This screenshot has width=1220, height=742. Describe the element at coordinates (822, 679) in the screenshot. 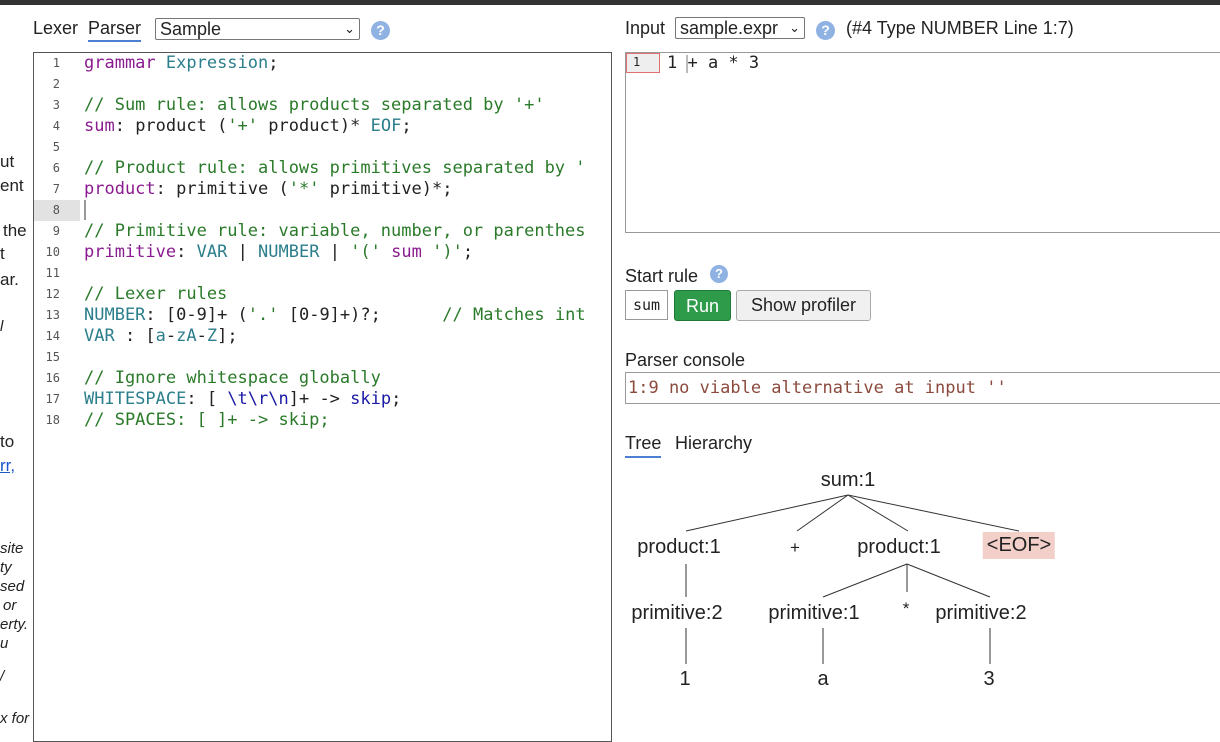

I see `tree-leaf: a` at that location.